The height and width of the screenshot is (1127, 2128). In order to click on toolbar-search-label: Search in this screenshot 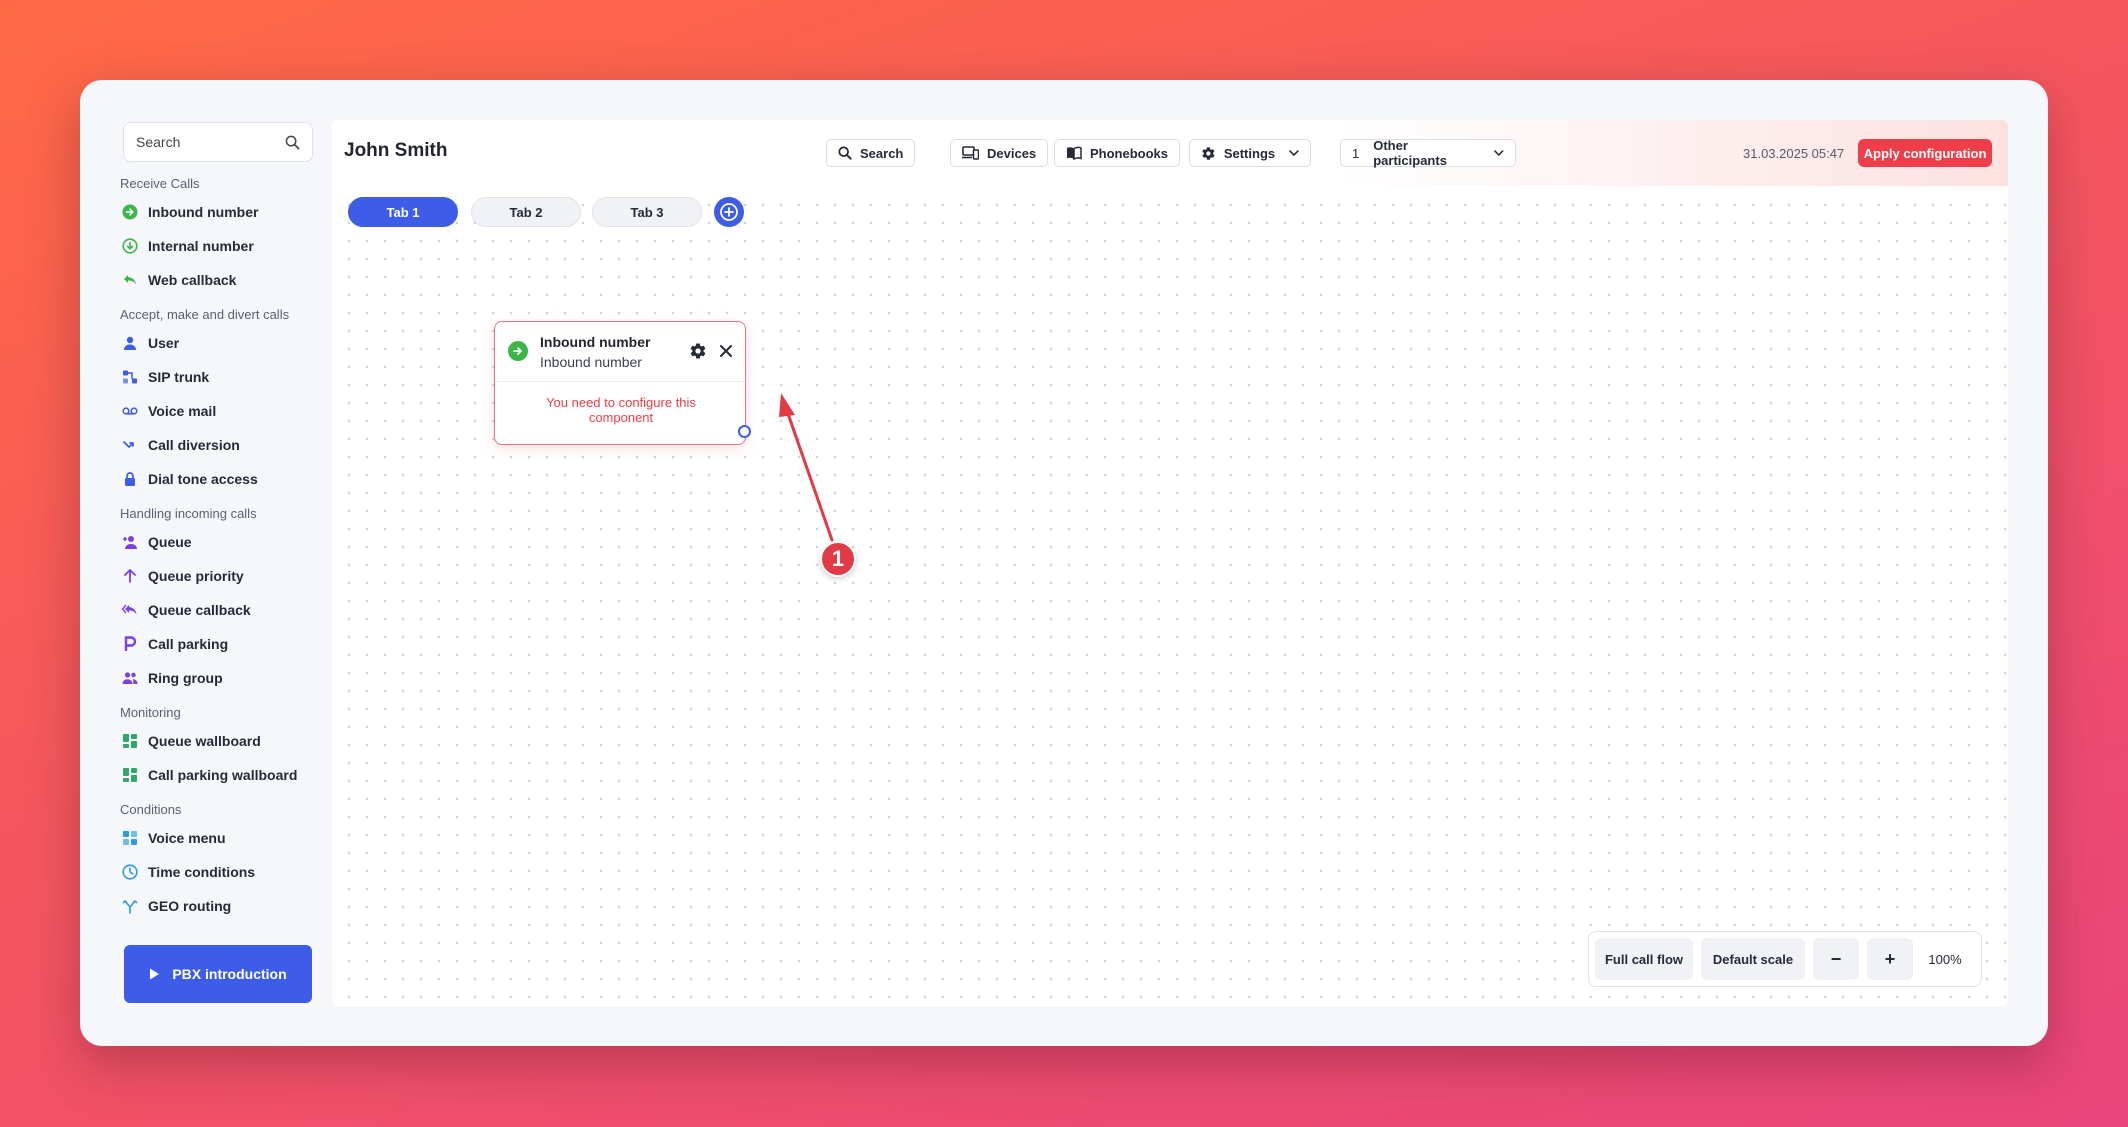, I will do `click(882, 153)`.